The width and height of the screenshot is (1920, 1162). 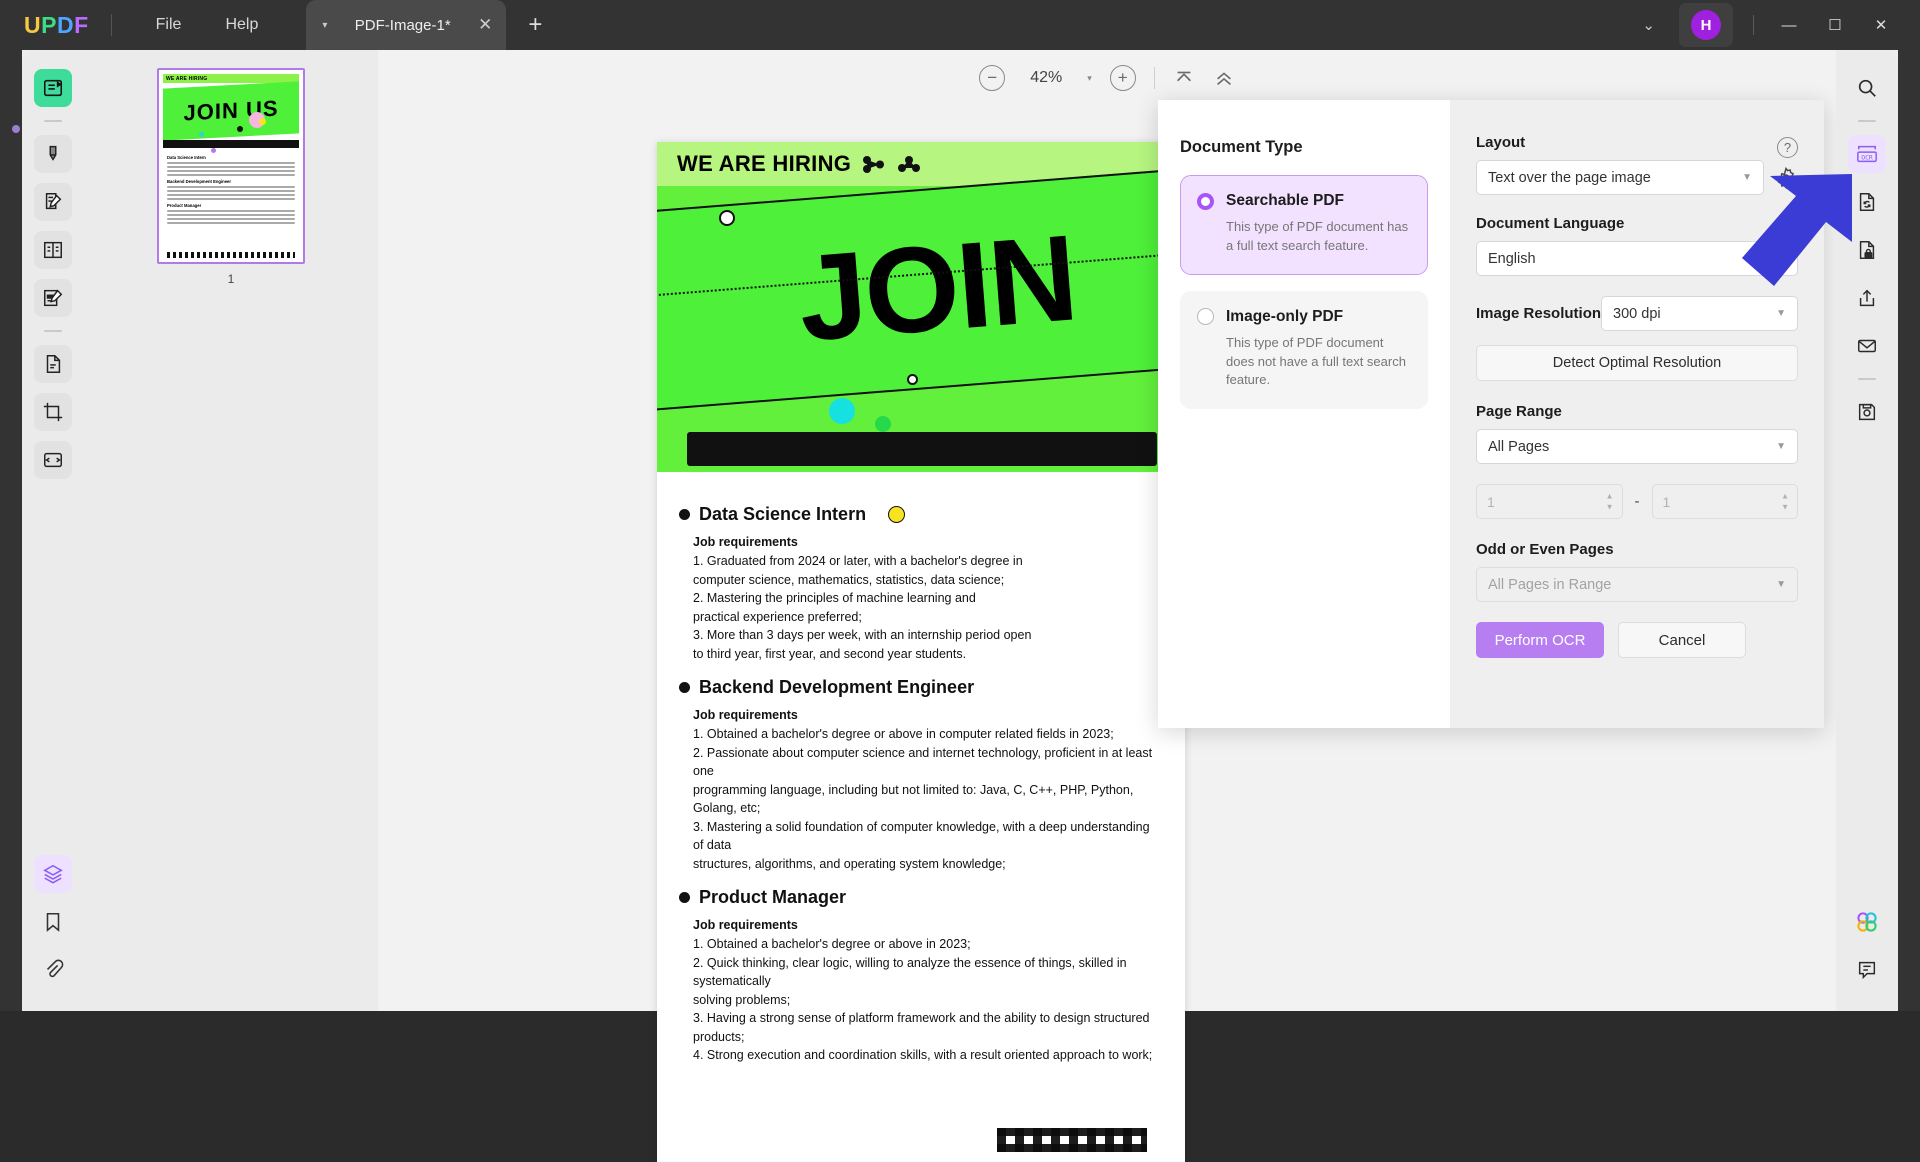 What do you see at coordinates (535, 25) in the screenshot?
I see `new-tab-button: +` at bounding box center [535, 25].